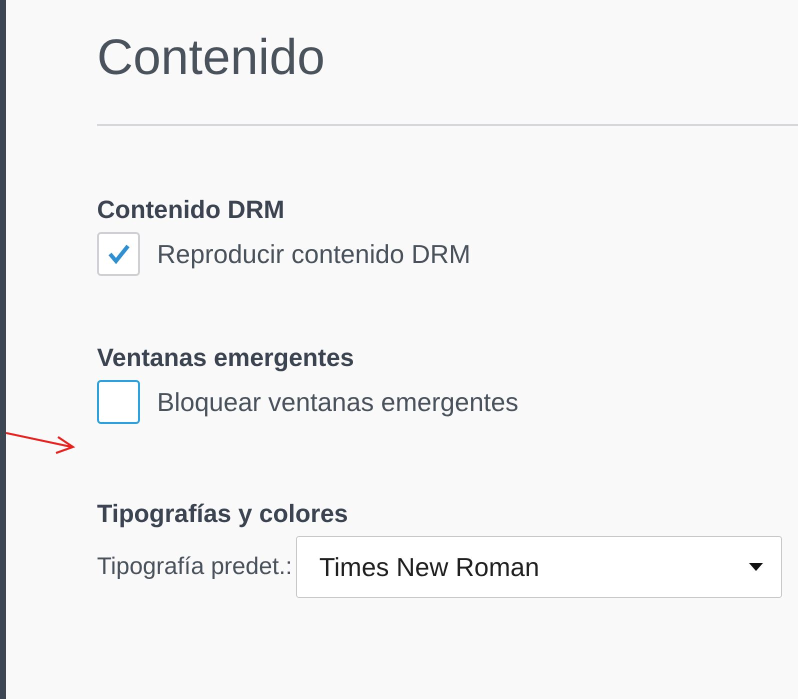 This screenshot has height=699, width=798. Describe the element at coordinates (756, 567) in the screenshot. I see `dropdown-caret-icon` at that location.